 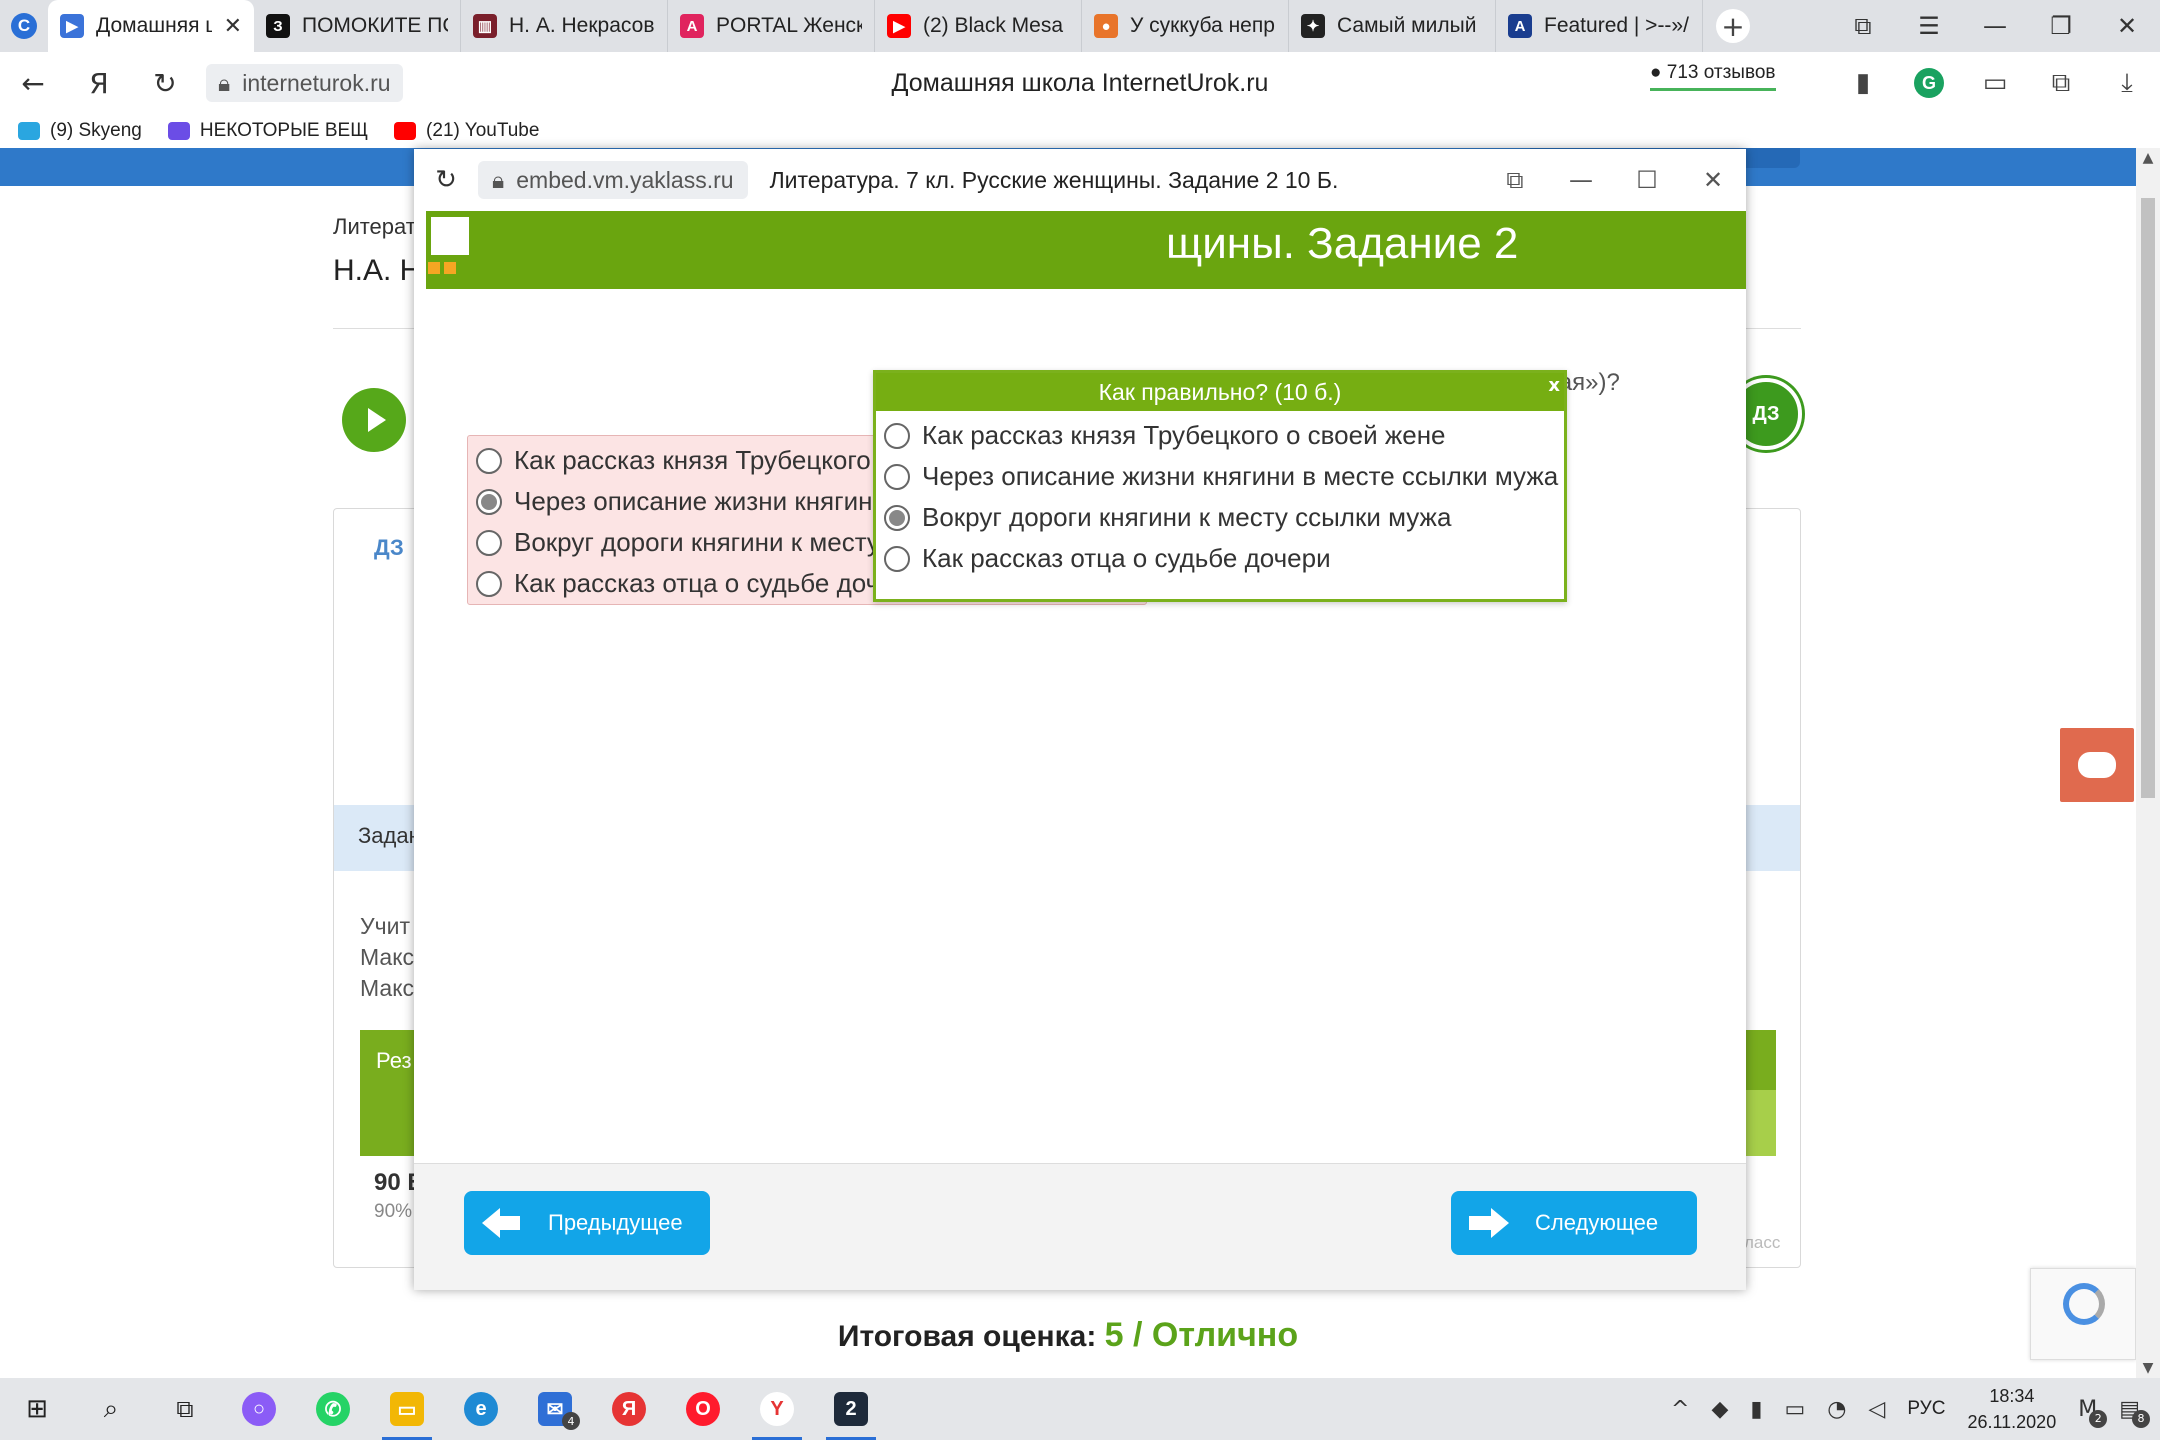 What do you see at coordinates (33, 83) in the screenshot?
I see `back-button: ←` at bounding box center [33, 83].